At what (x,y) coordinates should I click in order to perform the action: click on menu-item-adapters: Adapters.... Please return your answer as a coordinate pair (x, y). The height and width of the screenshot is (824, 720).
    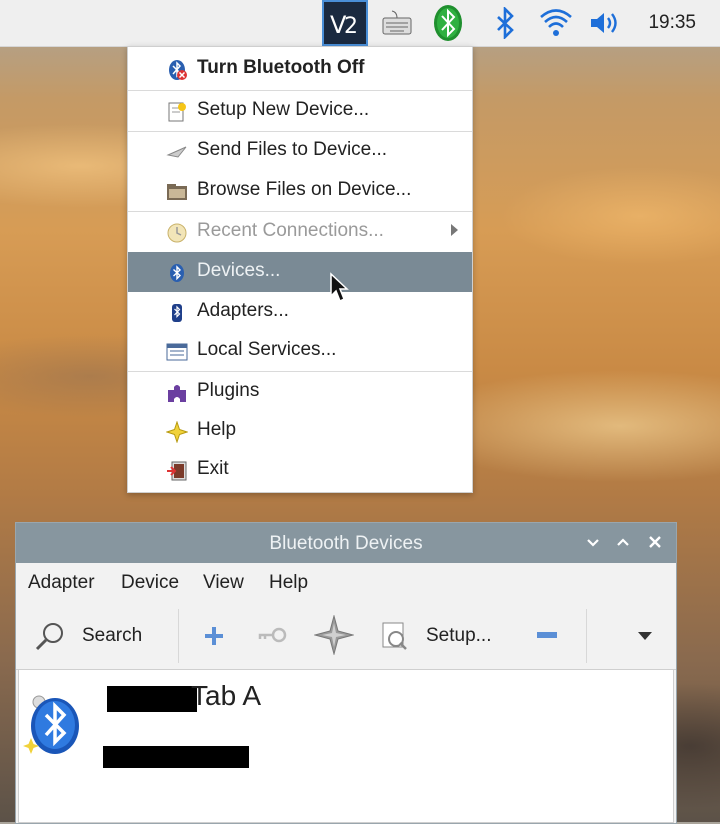
    Looking at the image, I should click on (300, 312).